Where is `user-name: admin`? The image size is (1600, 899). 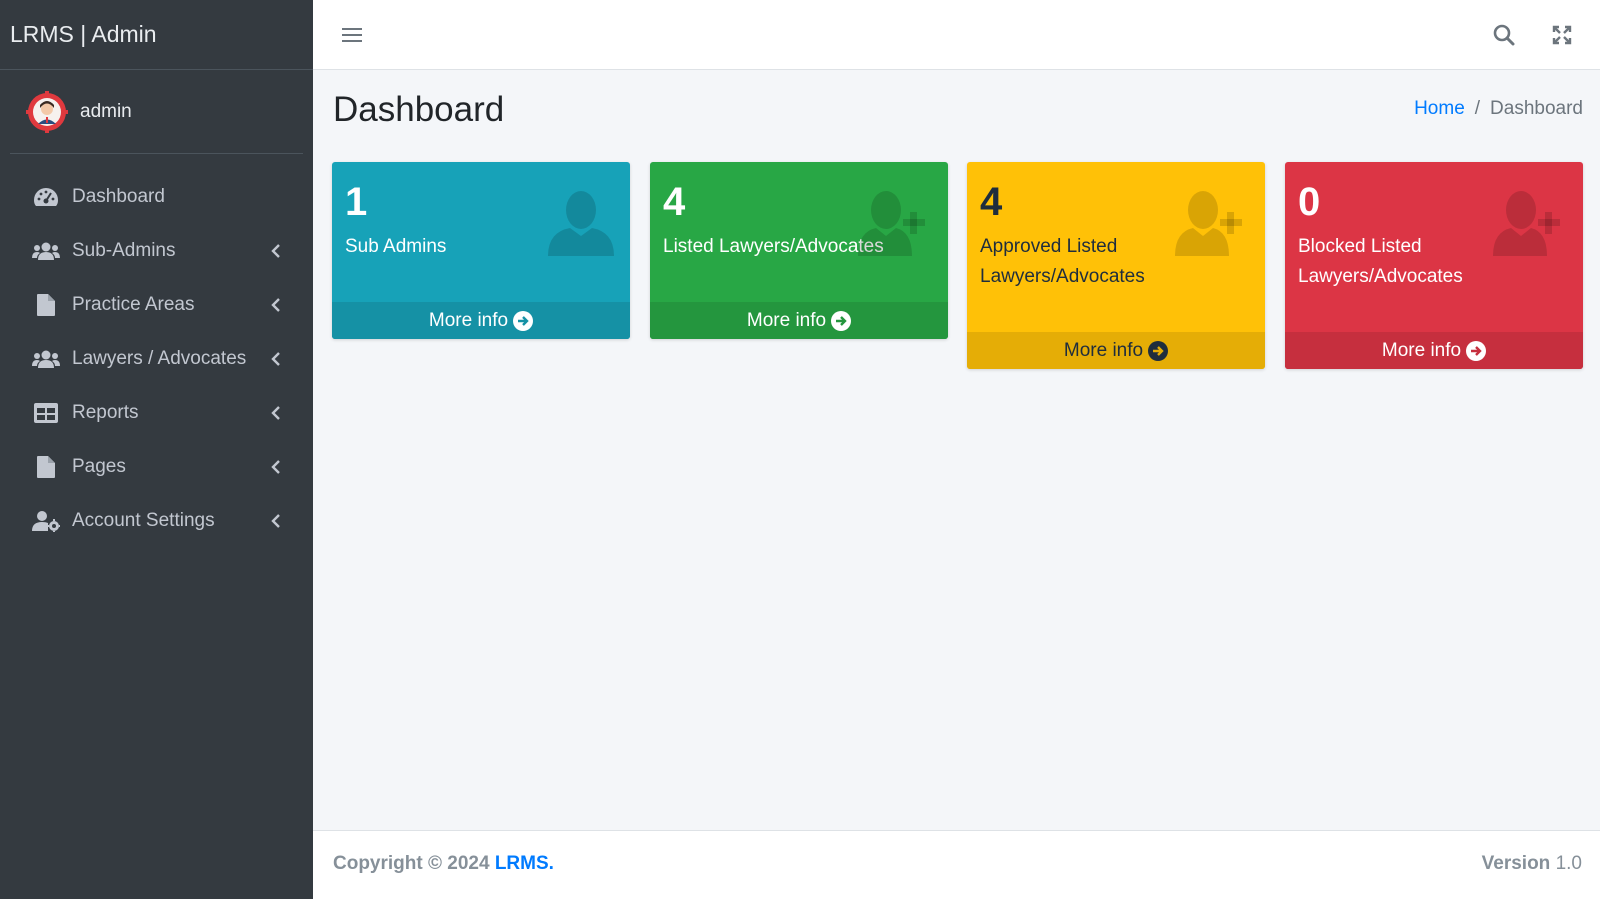 user-name: admin is located at coordinates (106, 112).